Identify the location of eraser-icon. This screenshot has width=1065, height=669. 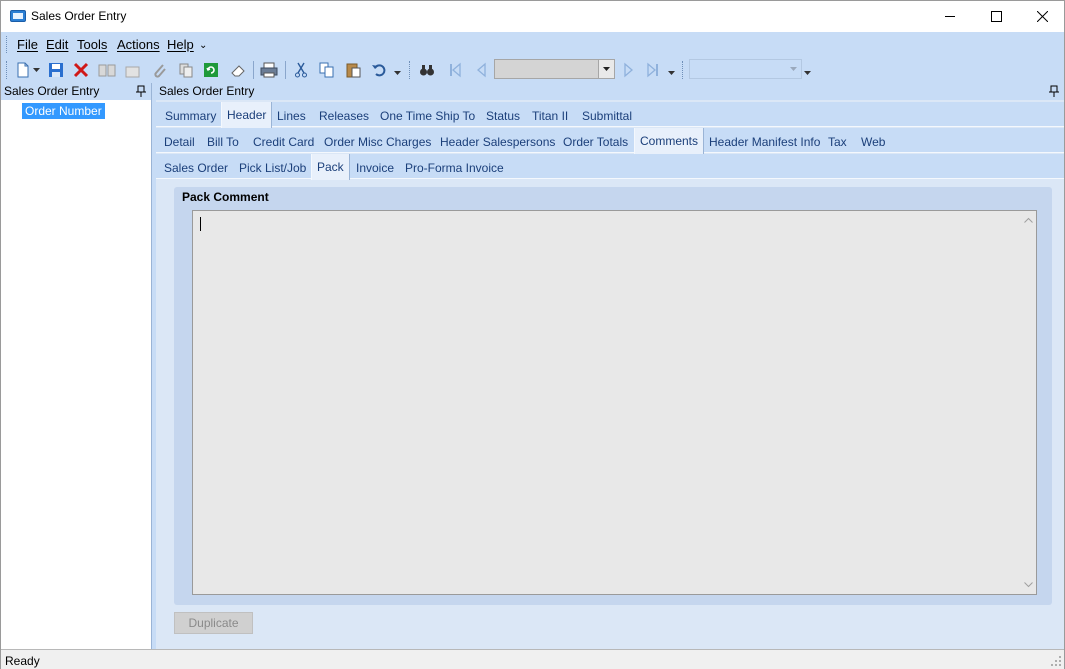
(238, 71).